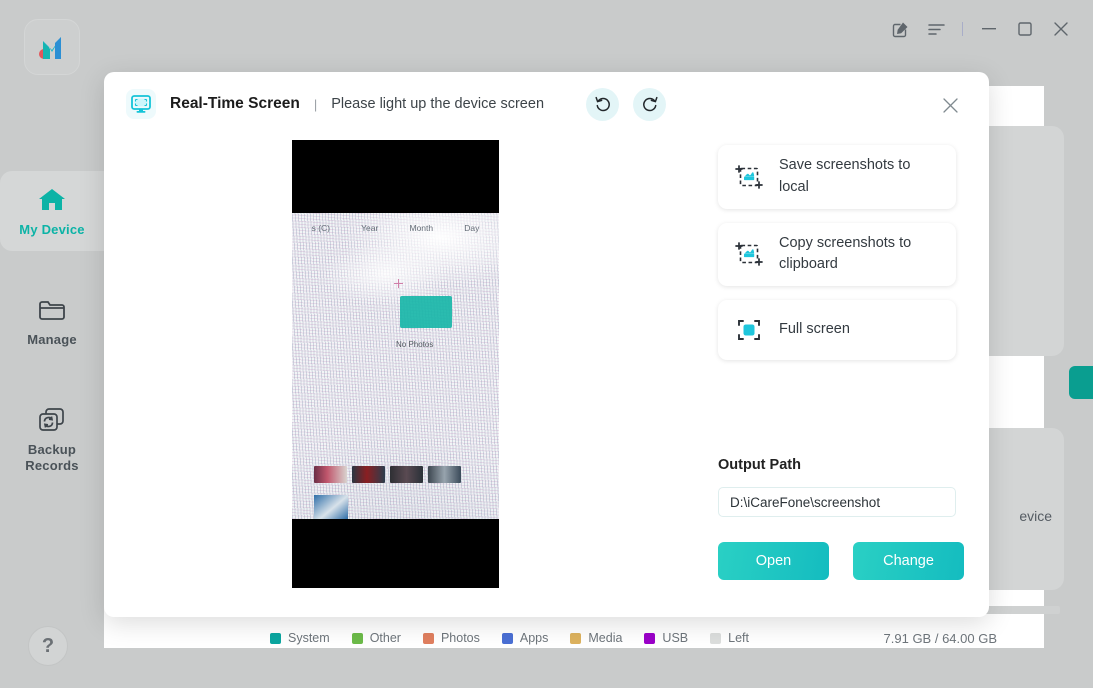 This screenshot has width=1093, height=688. Describe the element at coordinates (626, 104) in the screenshot. I see `rotate-controls` at that location.